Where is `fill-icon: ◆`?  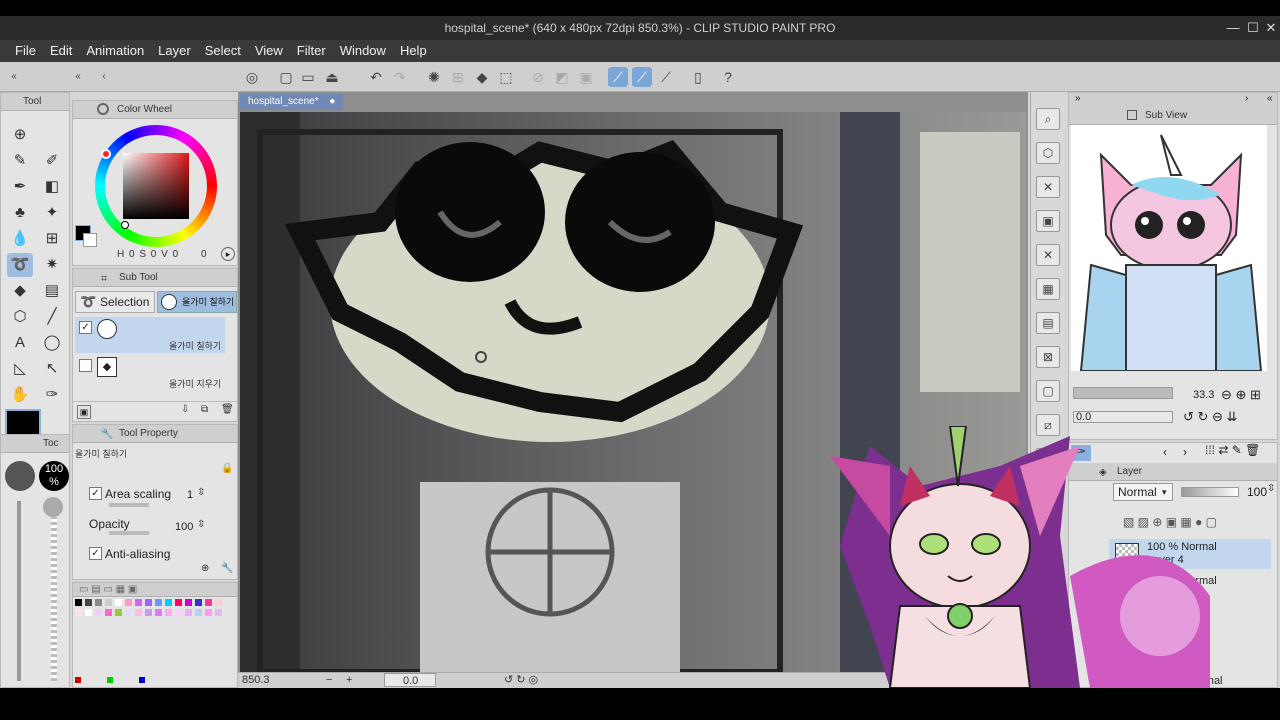 fill-icon: ◆ is located at coordinates (482, 77).